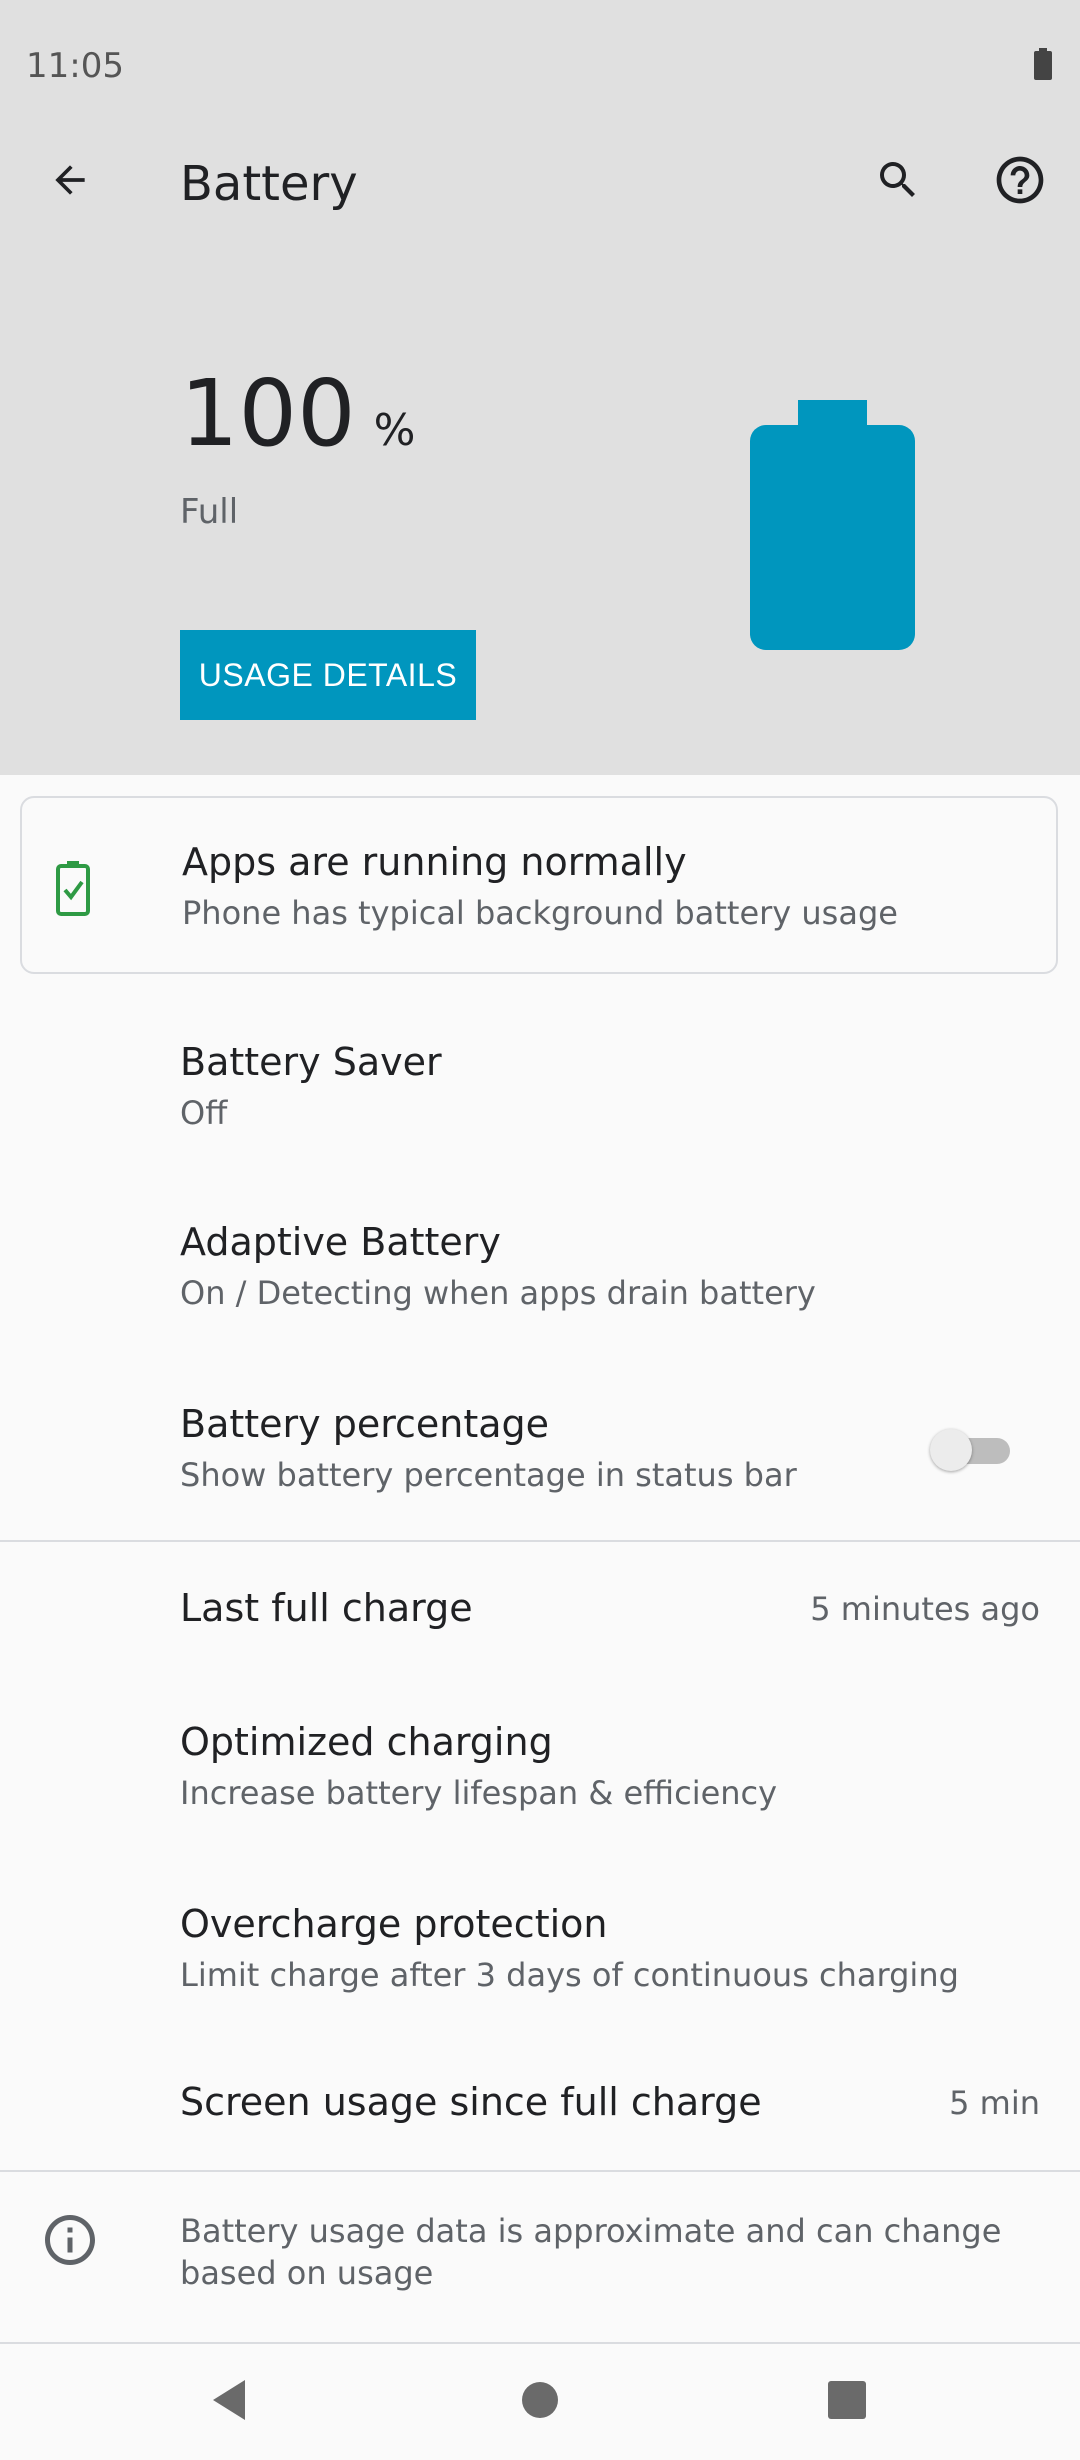 The image size is (1080, 2460). I want to click on row-subtitle: Show battery percentage in status bar, so click(488, 1475).